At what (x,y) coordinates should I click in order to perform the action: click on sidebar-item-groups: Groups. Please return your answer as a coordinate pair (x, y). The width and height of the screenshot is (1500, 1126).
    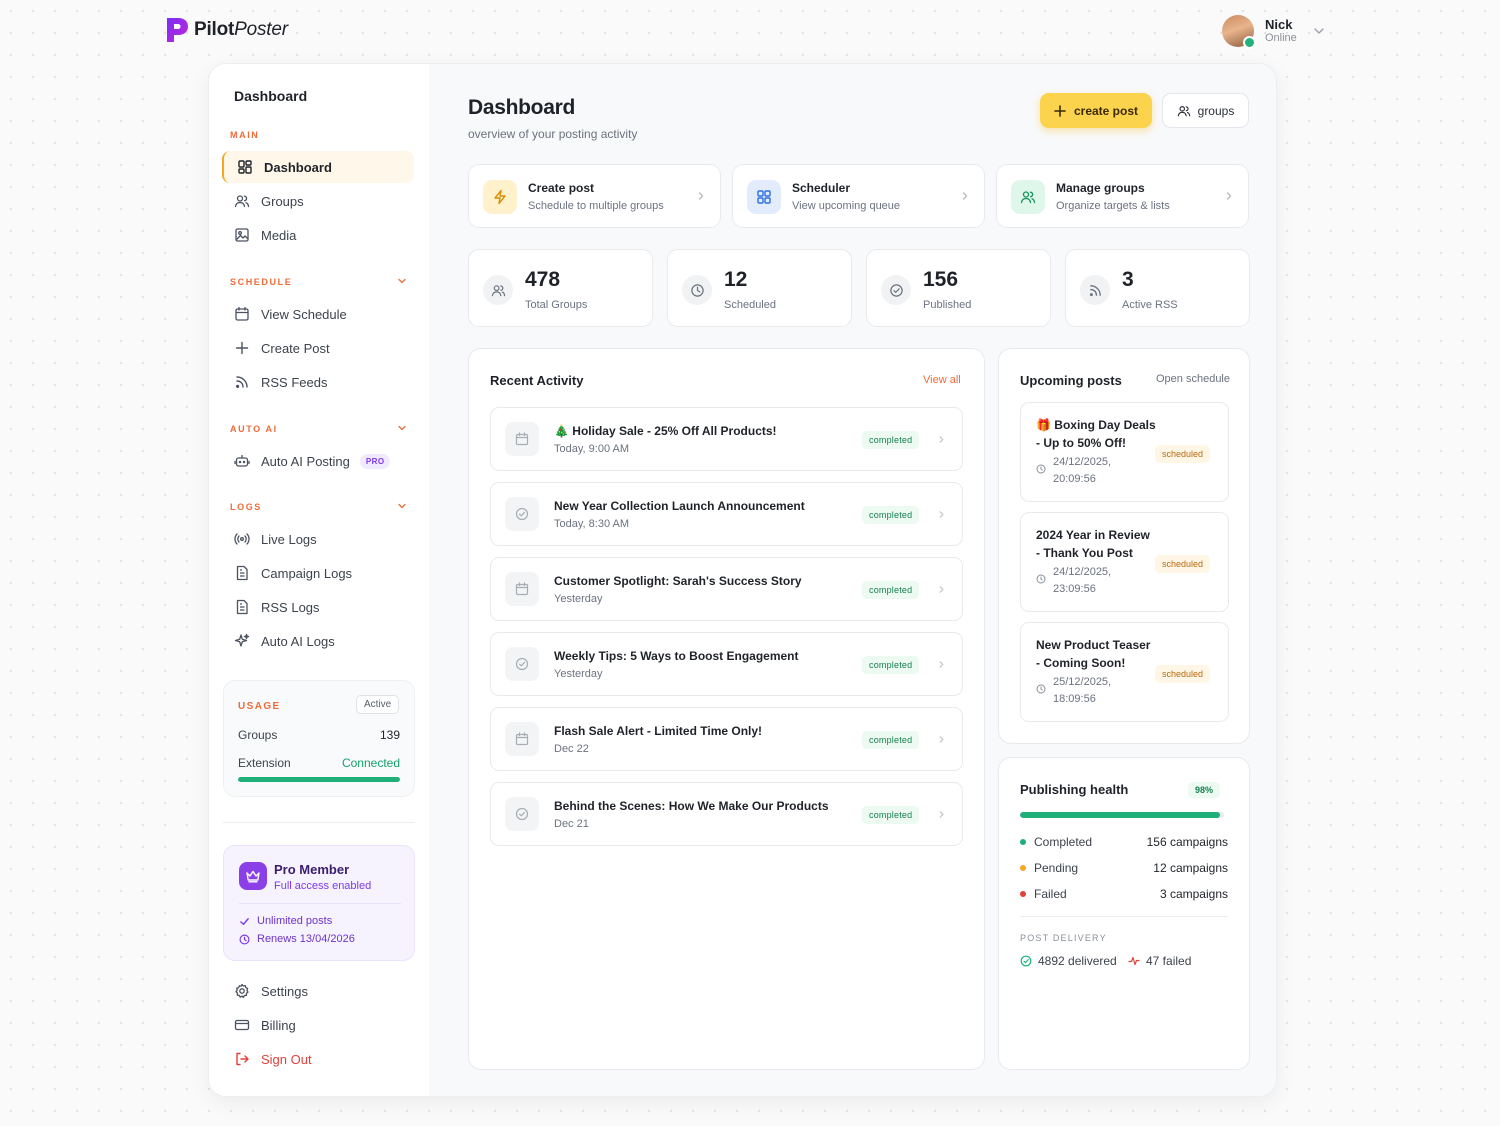
    Looking at the image, I should click on (318, 201).